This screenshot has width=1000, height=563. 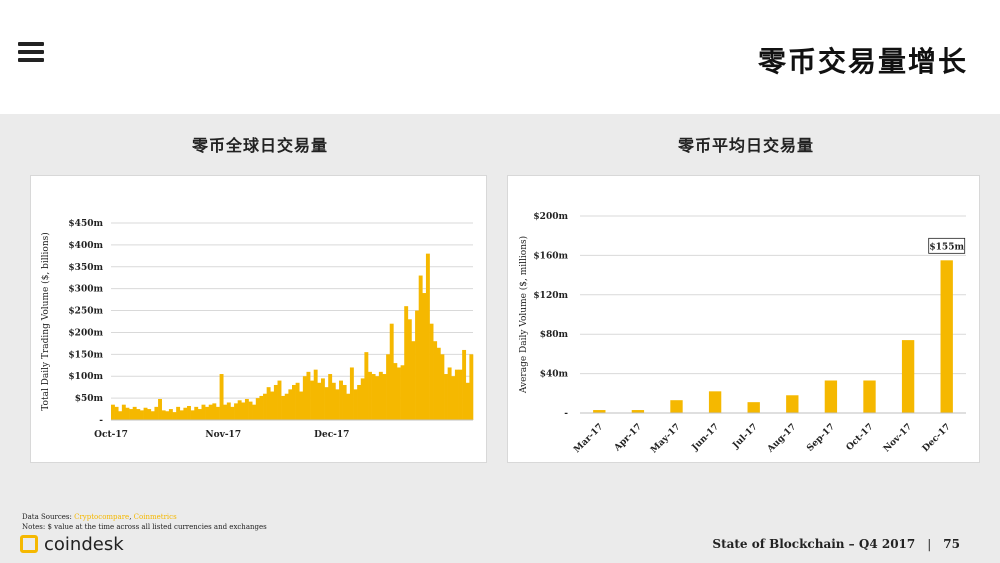 I want to click on x-tick-label: Mar-17, so click(x=588, y=438).